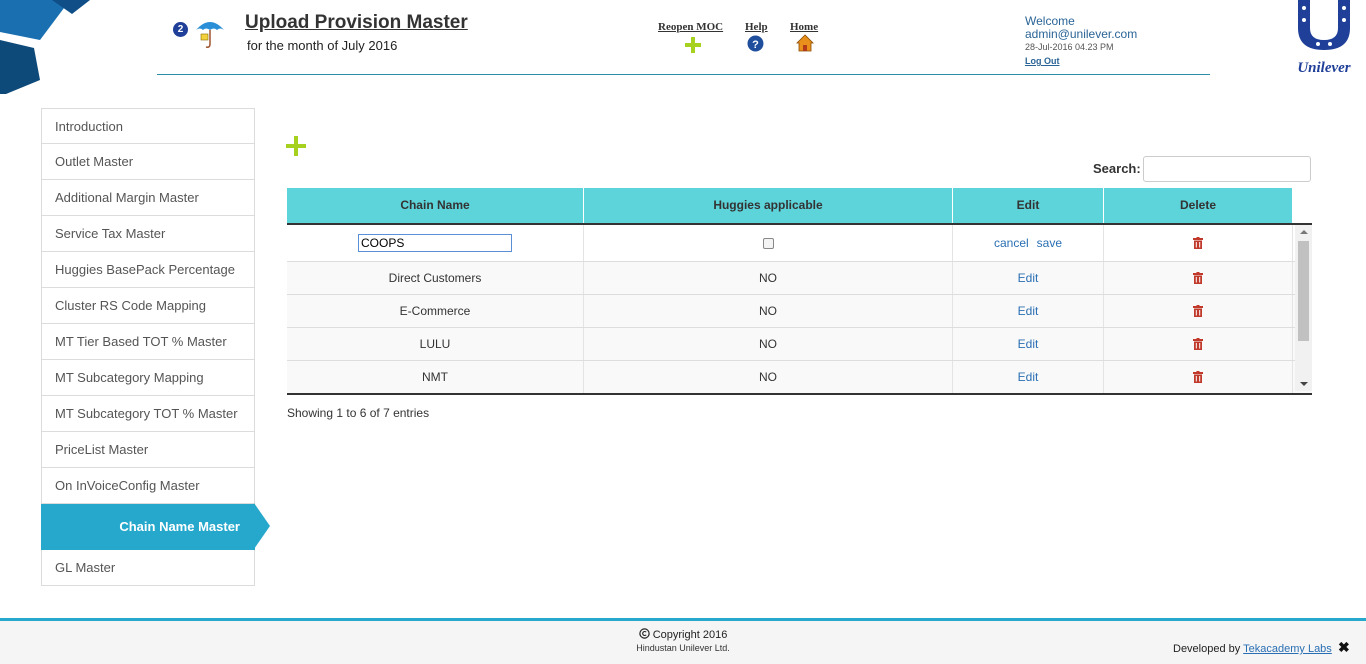 This screenshot has height=664, width=1366. I want to click on chain-name-cell: Direct Customers, so click(435, 278).